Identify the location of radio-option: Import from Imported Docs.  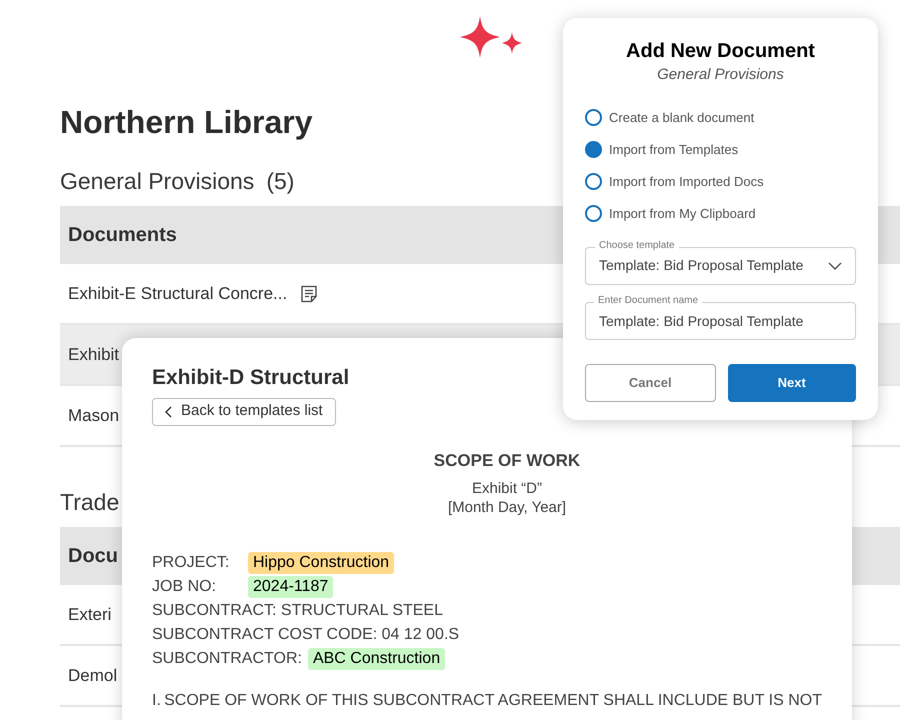
(720, 181).